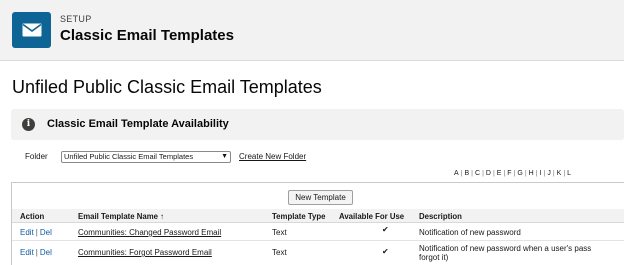 The height and width of the screenshot is (265, 624). Describe the element at coordinates (372, 216) in the screenshot. I see `column-header-available: Available For Use` at that location.